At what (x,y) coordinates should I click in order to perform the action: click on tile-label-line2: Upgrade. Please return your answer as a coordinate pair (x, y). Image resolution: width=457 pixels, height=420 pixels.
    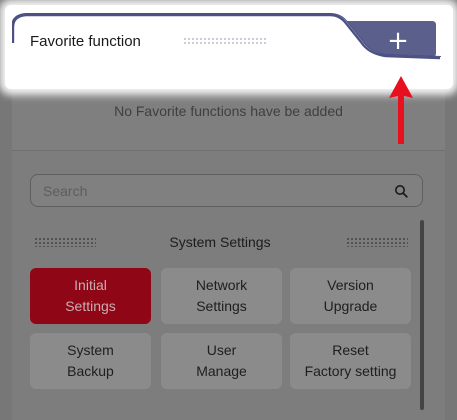
    Looking at the image, I should click on (350, 306).